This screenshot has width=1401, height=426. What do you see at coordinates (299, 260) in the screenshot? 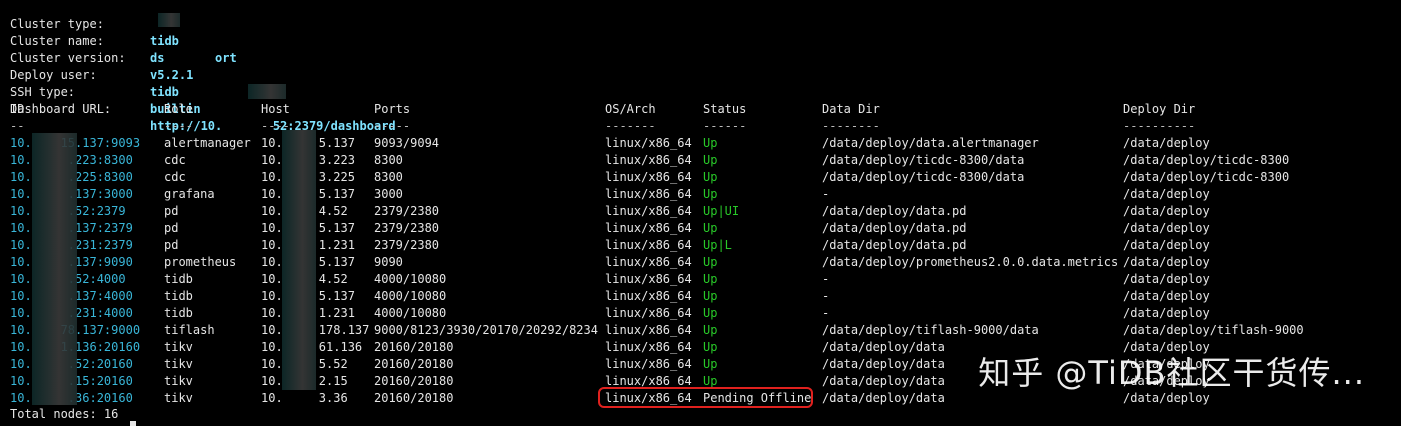
I see `host-redaction` at bounding box center [299, 260].